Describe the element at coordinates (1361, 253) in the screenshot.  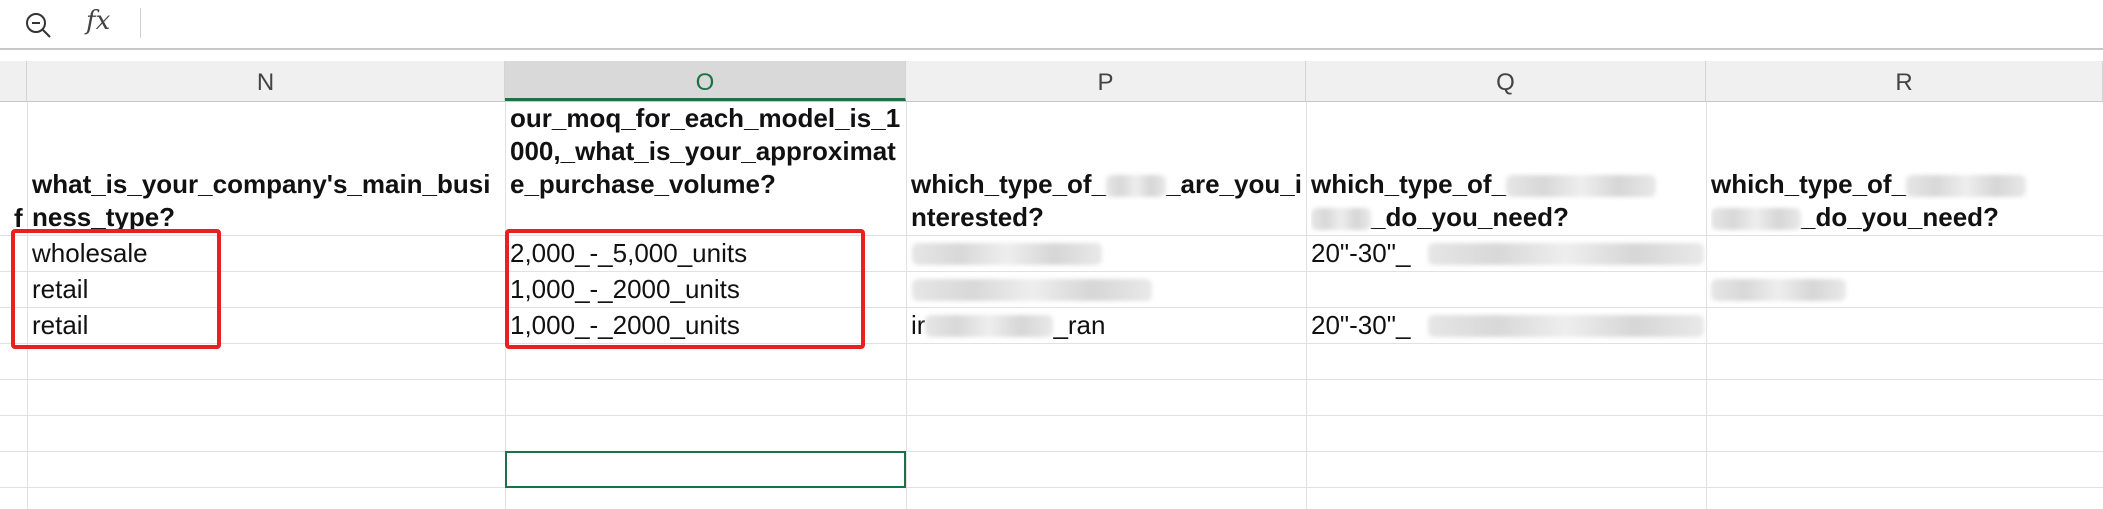
I see `cell-q2-text: 20"-30"_` at that location.